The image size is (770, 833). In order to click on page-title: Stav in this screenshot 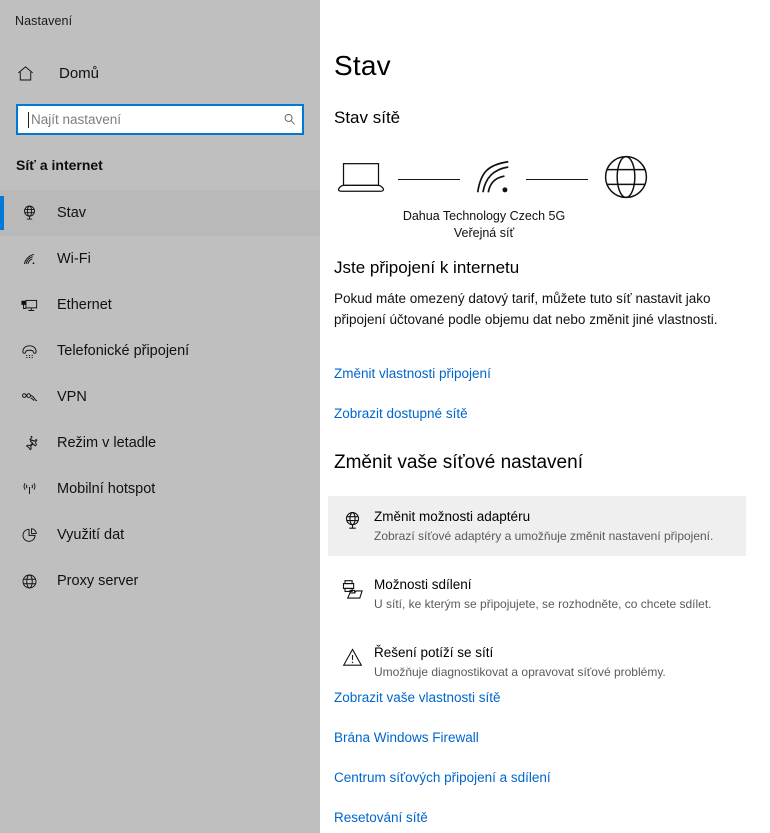, I will do `click(362, 65)`.